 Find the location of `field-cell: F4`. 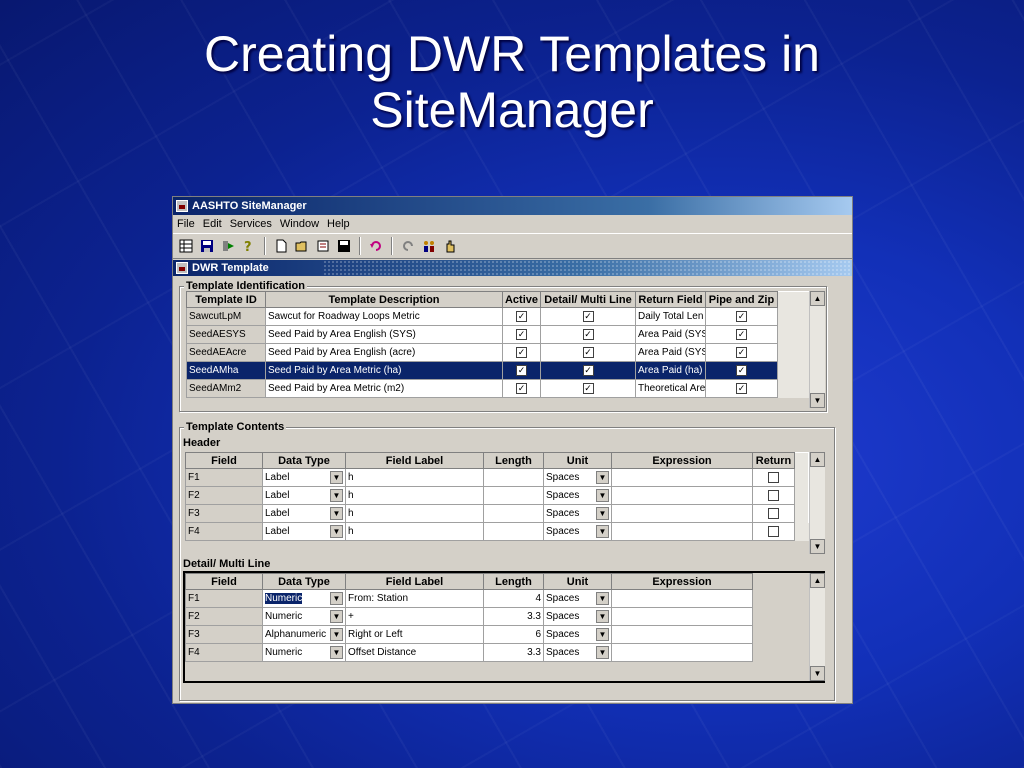

field-cell: F4 is located at coordinates (224, 531).